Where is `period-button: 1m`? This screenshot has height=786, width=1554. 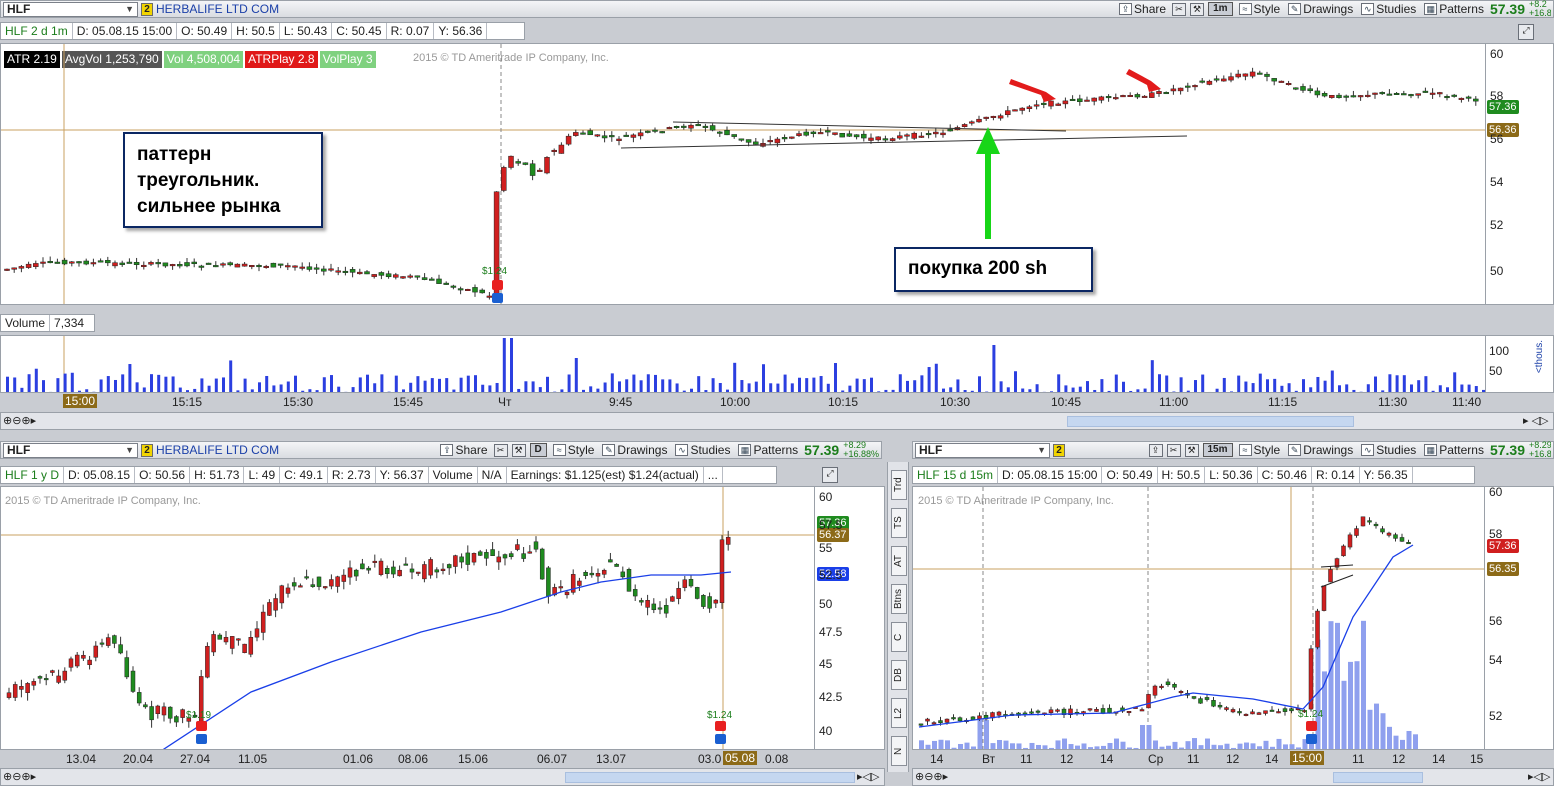
period-button: 1m is located at coordinates (1220, 9).